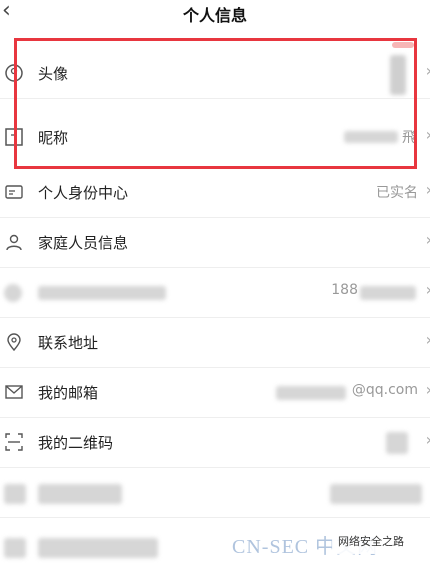 This screenshot has width=430, height=568. I want to click on id-card-icon, so click(14, 192).